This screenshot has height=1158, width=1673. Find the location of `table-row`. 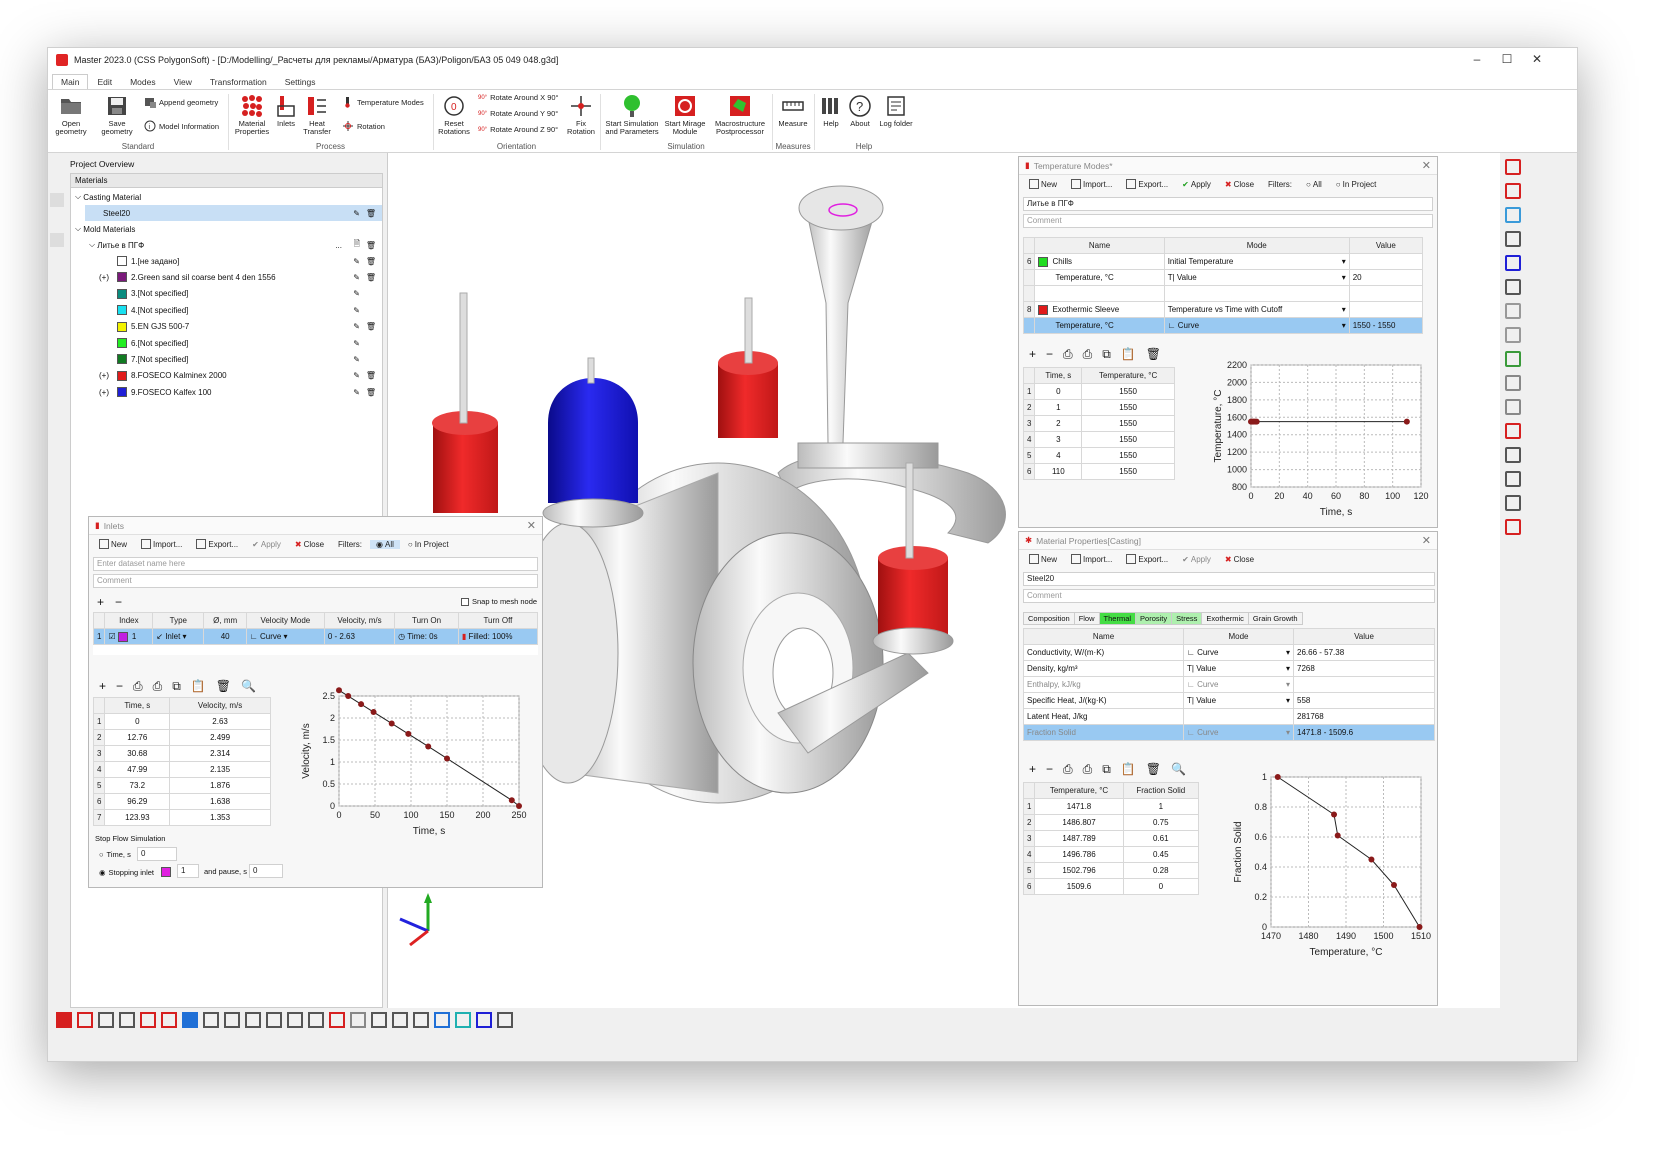

table-row is located at coordinates (1223, 293).